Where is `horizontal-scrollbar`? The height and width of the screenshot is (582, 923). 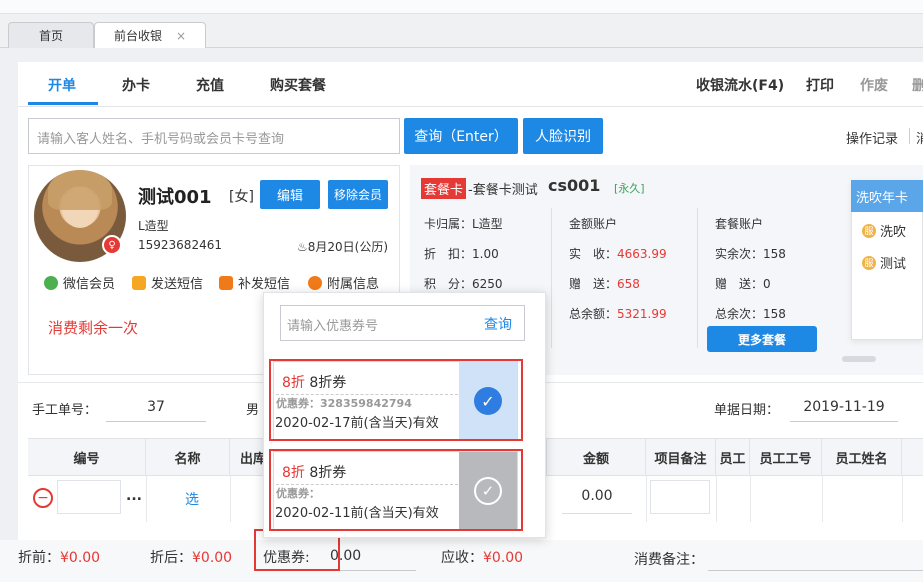 horizontal-scrollbar is located at coordinates (859, 359).